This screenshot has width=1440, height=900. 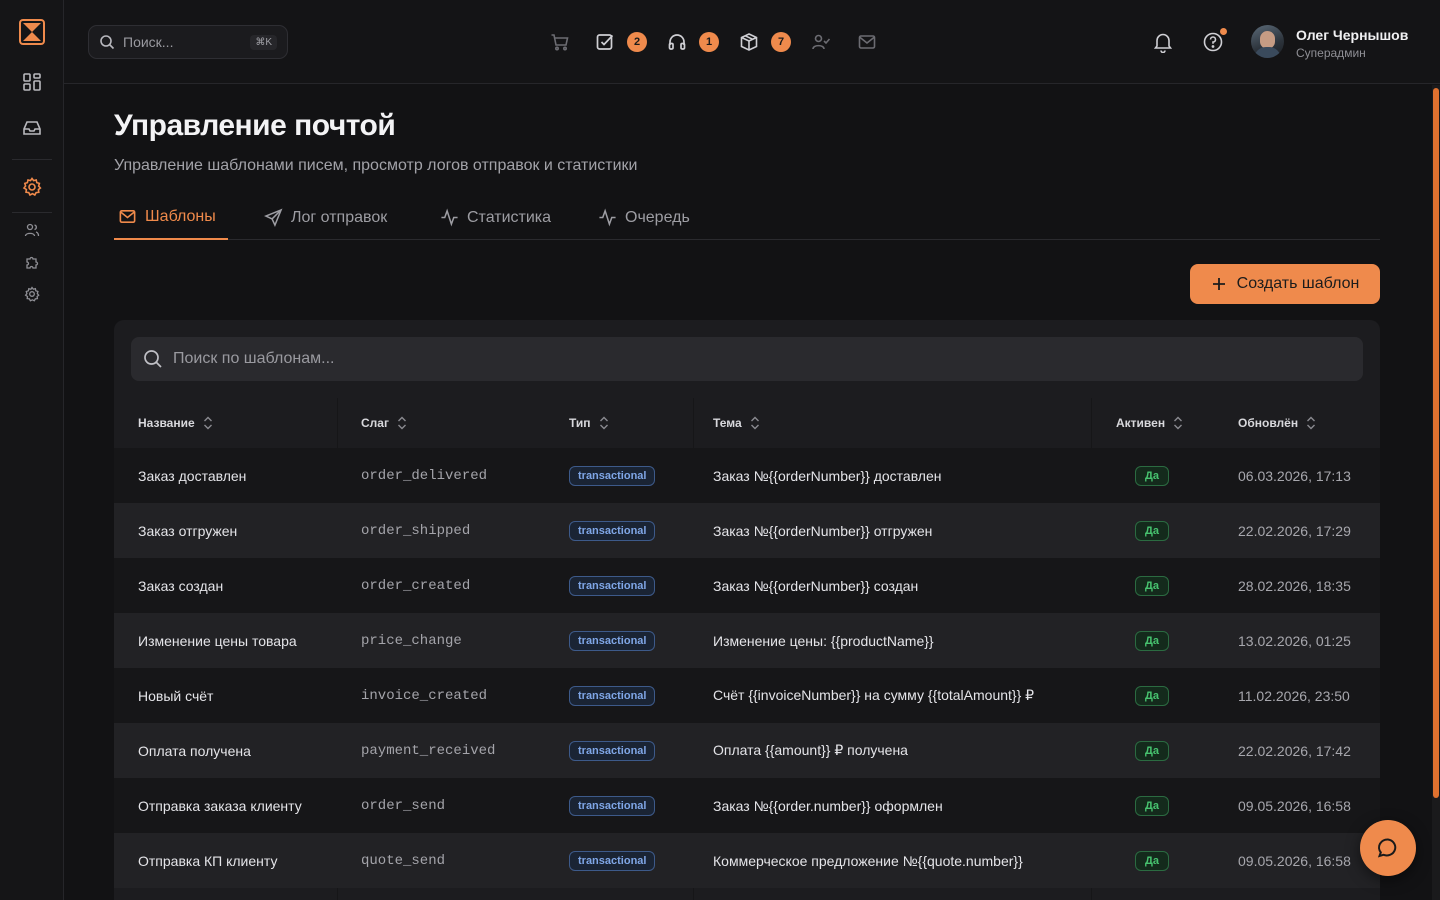 I want to click on sidebar-item-system, so click(x=32, y=294).